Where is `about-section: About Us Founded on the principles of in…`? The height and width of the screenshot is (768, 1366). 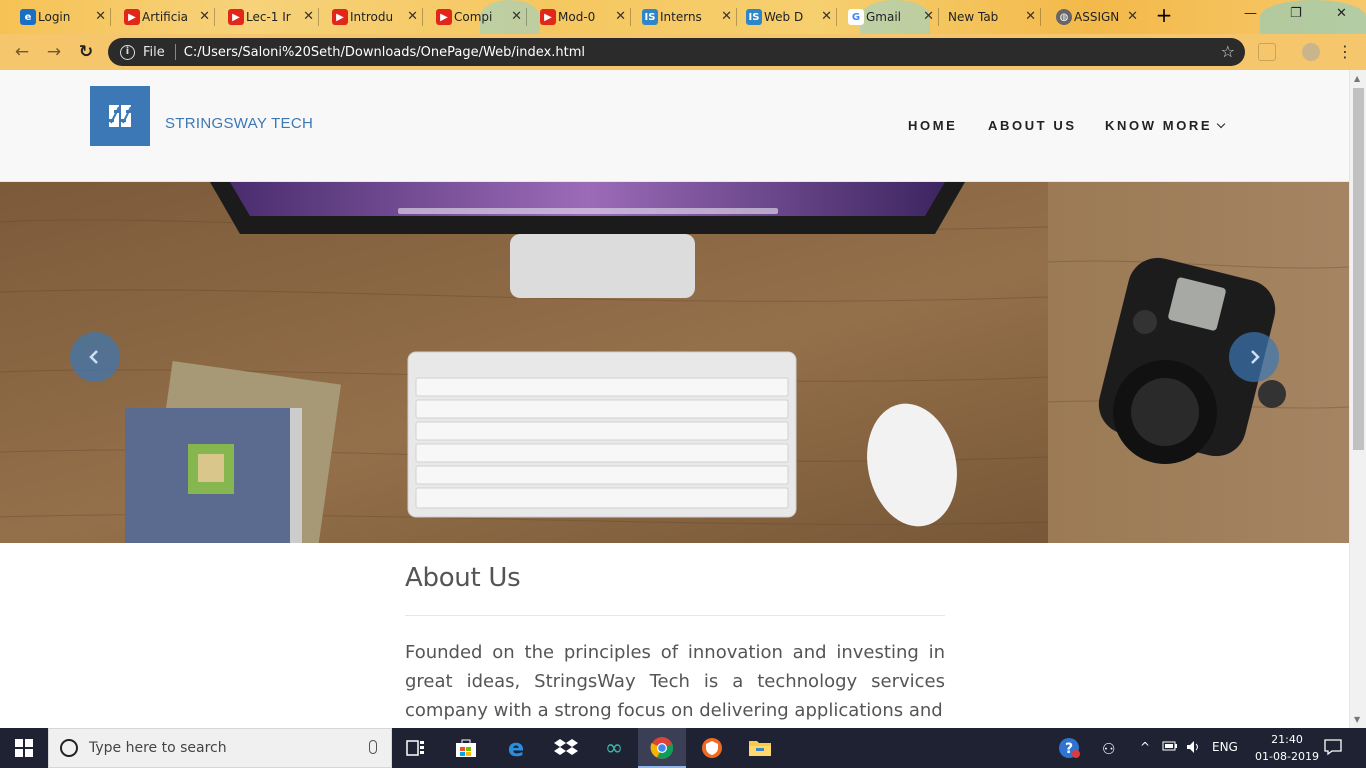
about-section: About Us Founded on the principles of in… is located at coordinates (675, 634).